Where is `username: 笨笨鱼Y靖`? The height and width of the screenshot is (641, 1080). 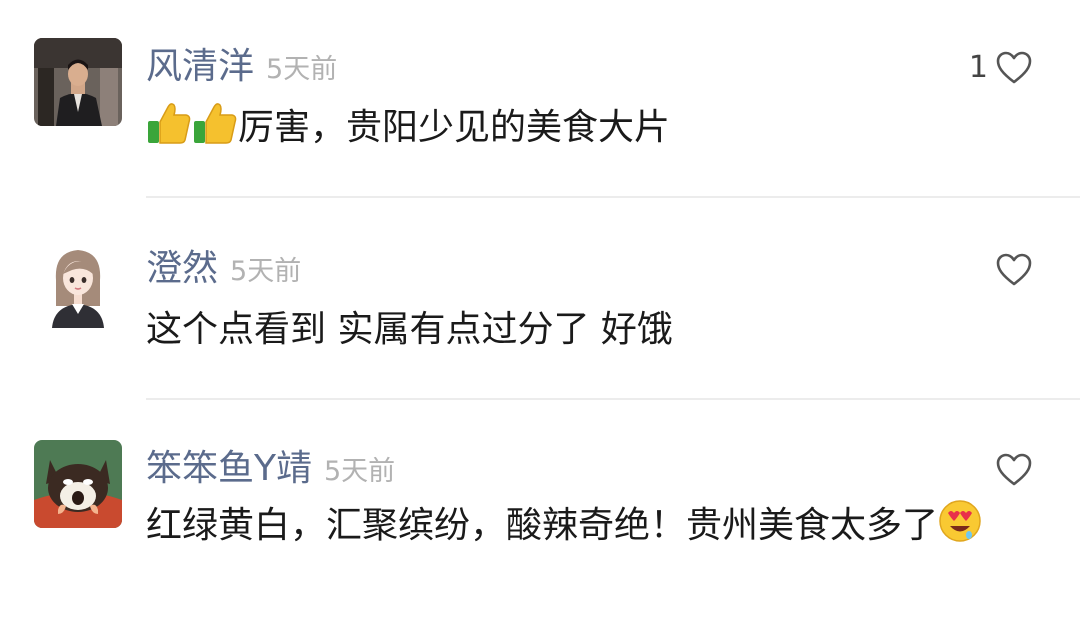
username: 笨笨鱼Y靖 is located at coordinates (229, 469).